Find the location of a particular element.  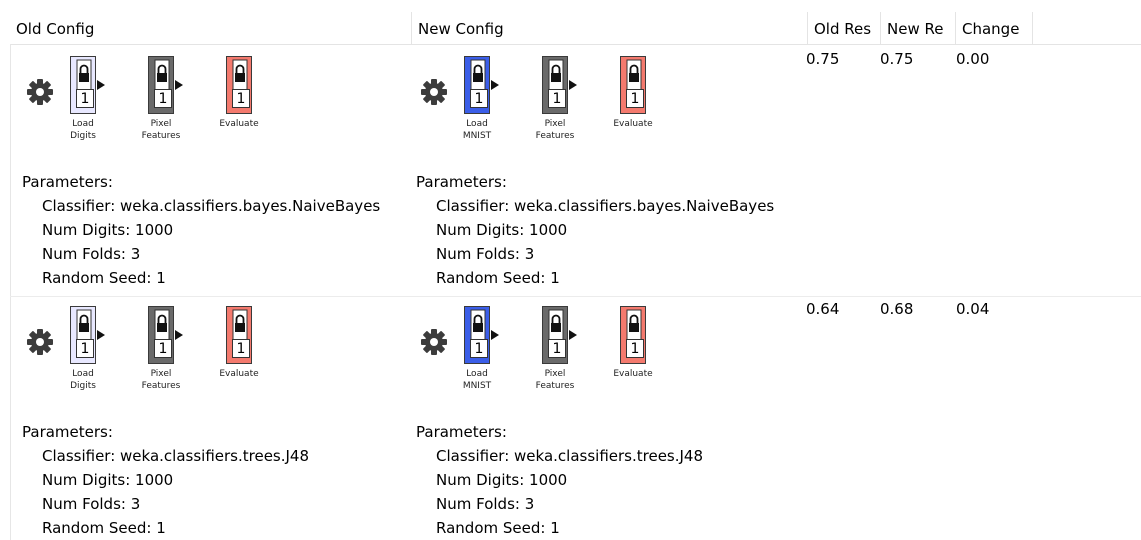

column-header-old-res: Old Res is located at coordinates (844, 28).